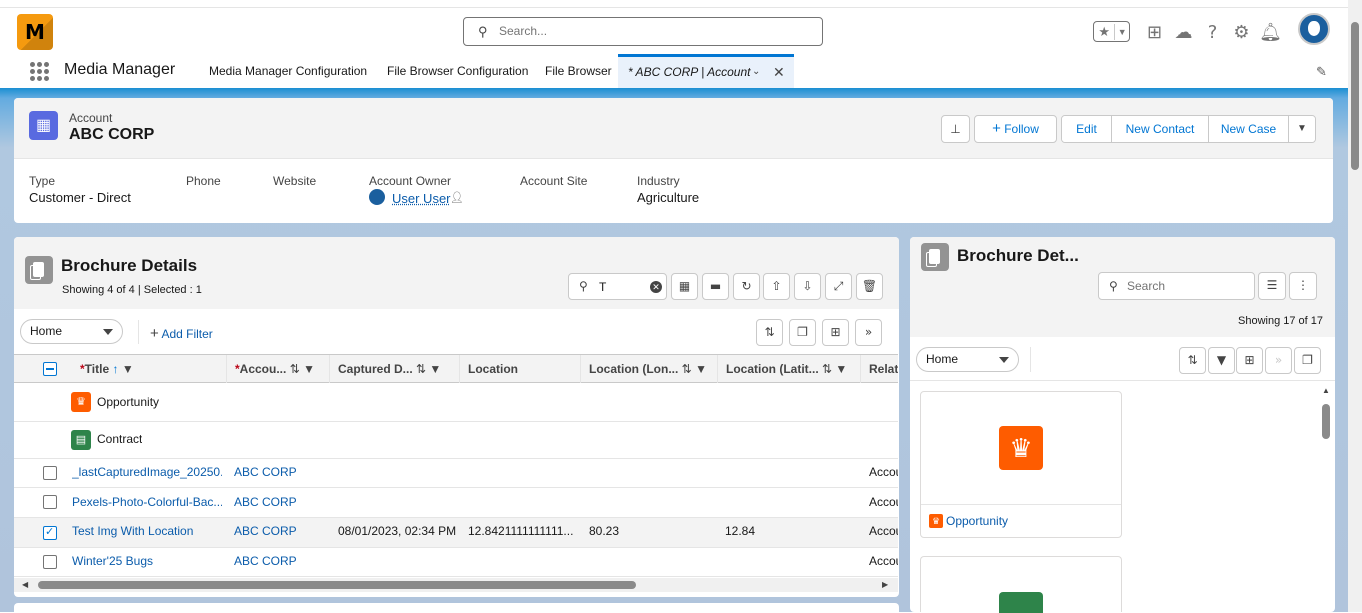 Image resolution: width=1362 pixels, height=613 pixels. What do you see at coordinates (776, 286) in the screenshot?
I see `upload-icon: ⇧` at bounding box center [776, 286].